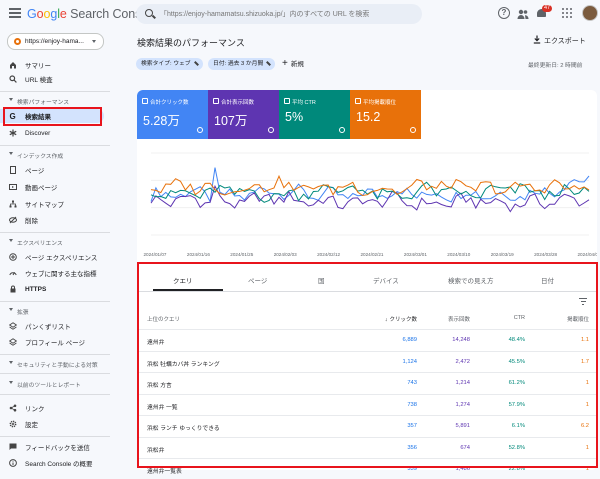 The height and width of the screenshot is (479, 600). I want to click on new-filter-button: + 新規, so click(293, 64).